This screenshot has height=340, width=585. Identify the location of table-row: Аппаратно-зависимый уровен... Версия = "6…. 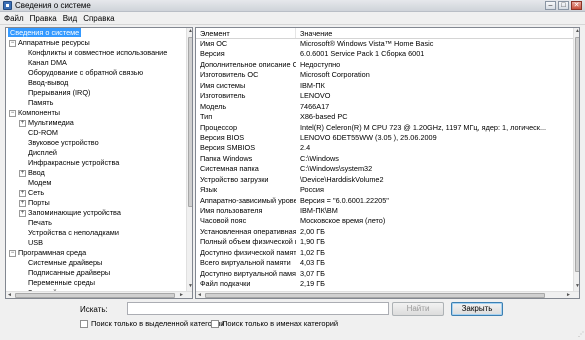
(385, 201).